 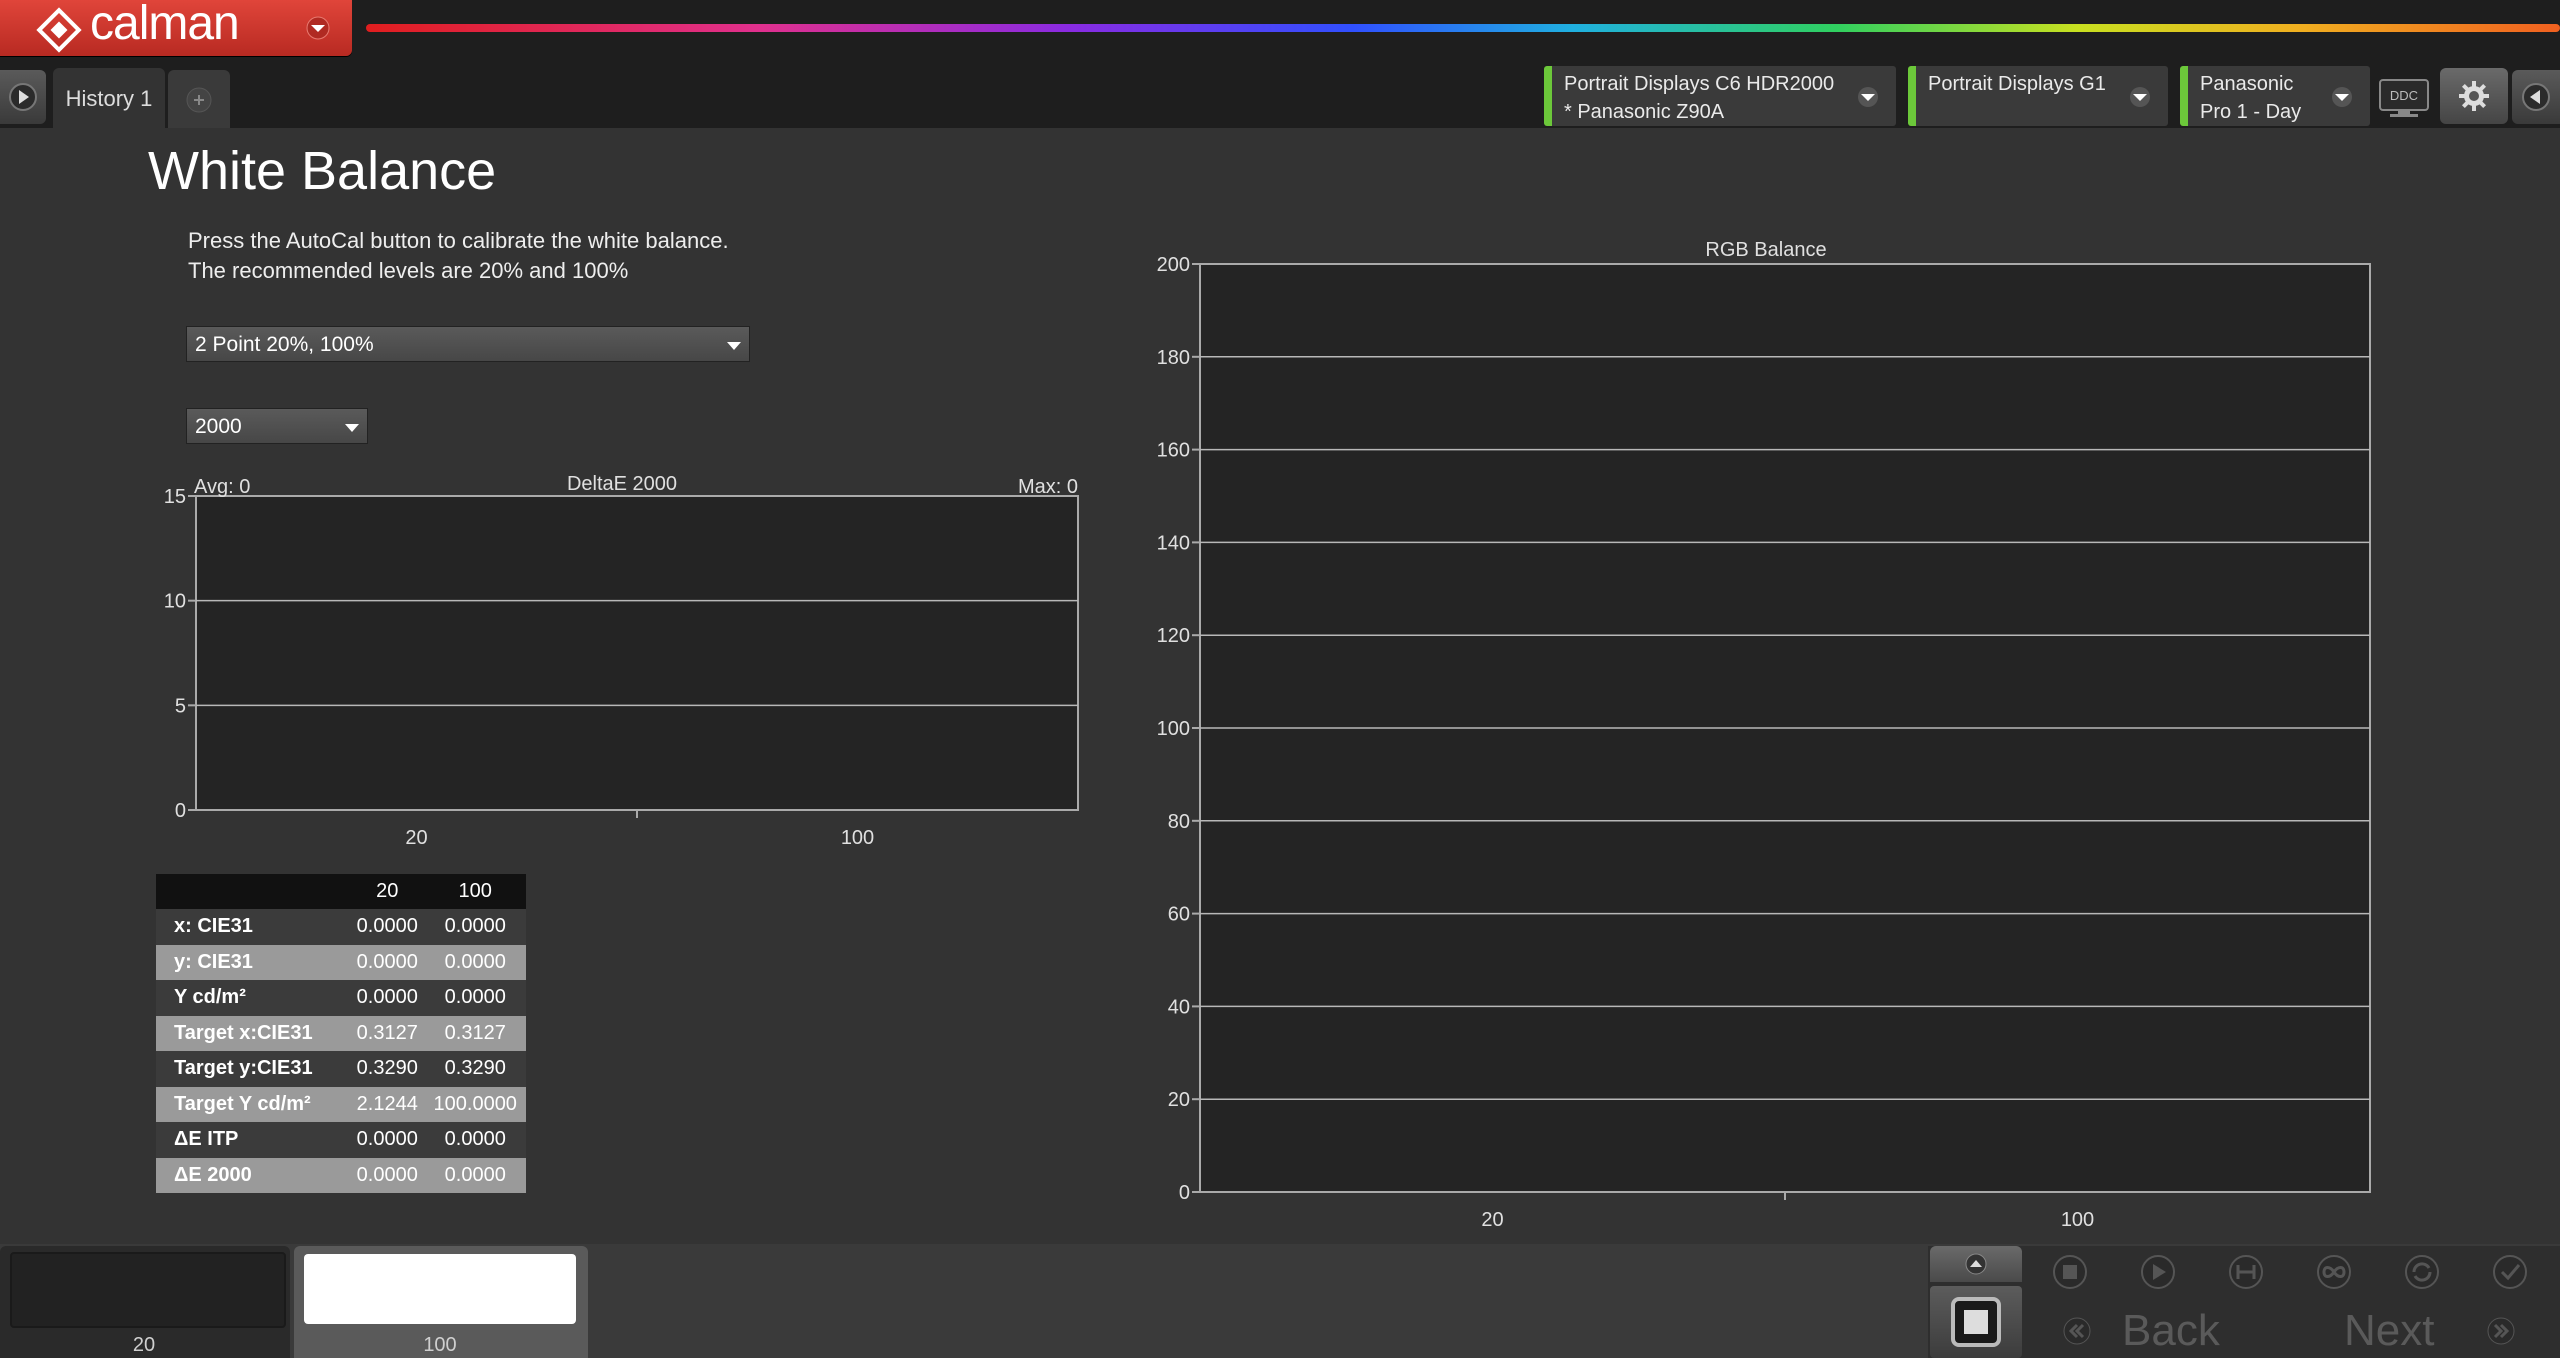 What do you see at coordinates (2334, 1273) in the screenshot?
I see `loop-icon` at bounding box center [2334, 1273].